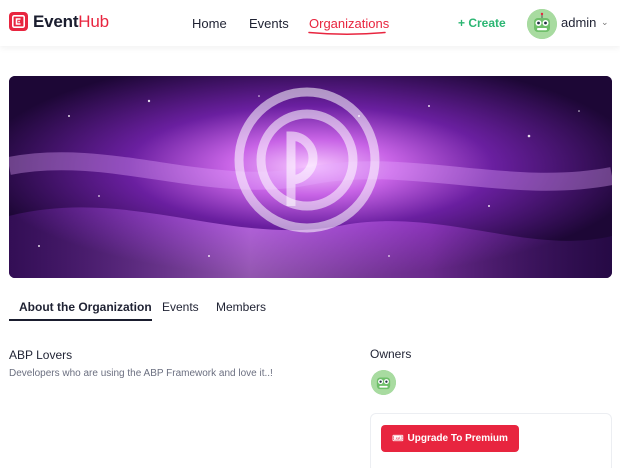  Describe the element at coordinates (269, 23) in the screenshot. I see `nav-events: Events` at that location.